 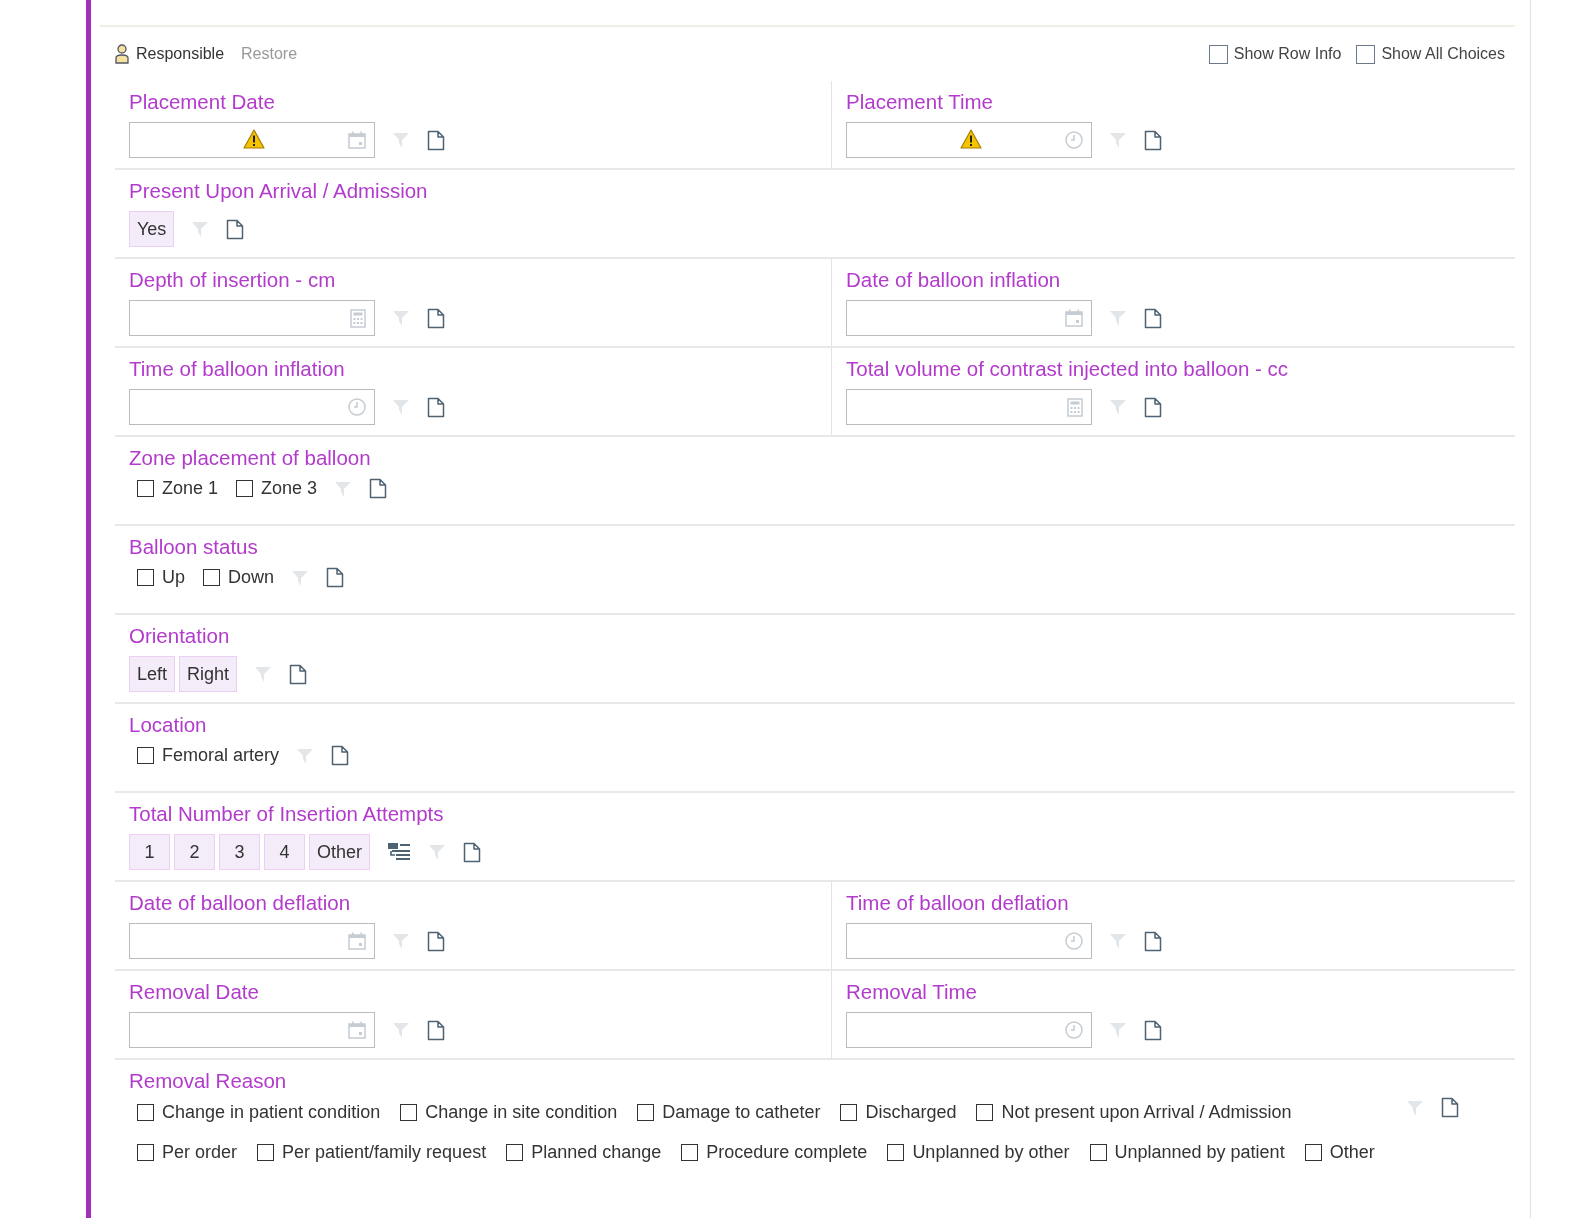 I want to click on checkbox-label: Up, so click(x=173, y=577).